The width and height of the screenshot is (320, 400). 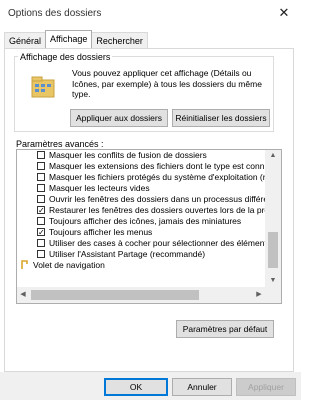 I want to click on restore-defaults-button: Paramètres par défaut, so click(x=225, y=329).